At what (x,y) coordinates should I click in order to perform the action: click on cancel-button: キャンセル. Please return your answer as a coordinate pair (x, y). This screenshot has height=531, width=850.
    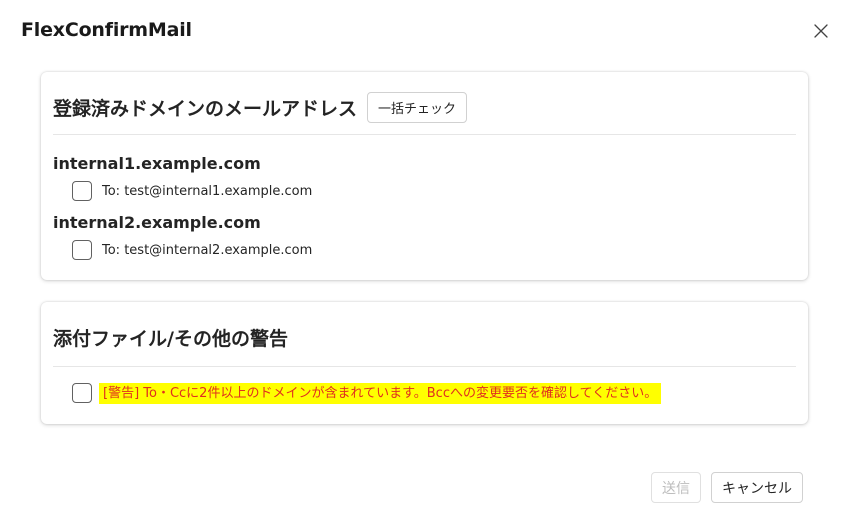
    Looking at the image, I should click on (757, 487).